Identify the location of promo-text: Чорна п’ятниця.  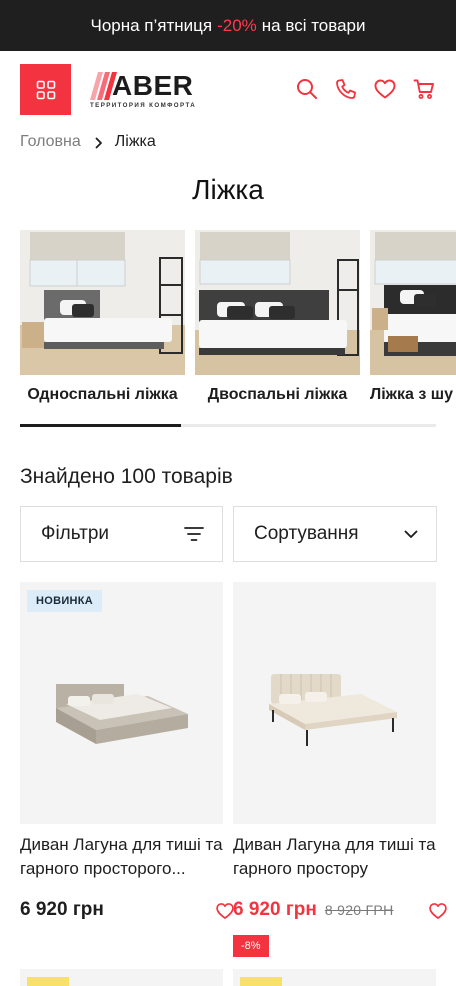
(151, 25).